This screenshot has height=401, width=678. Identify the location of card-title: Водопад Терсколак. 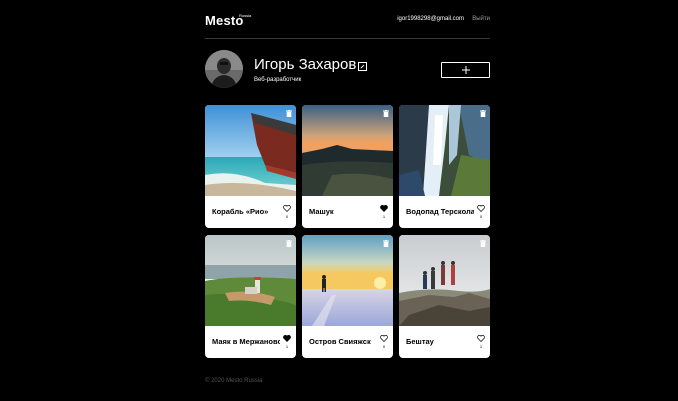
(440, 211).